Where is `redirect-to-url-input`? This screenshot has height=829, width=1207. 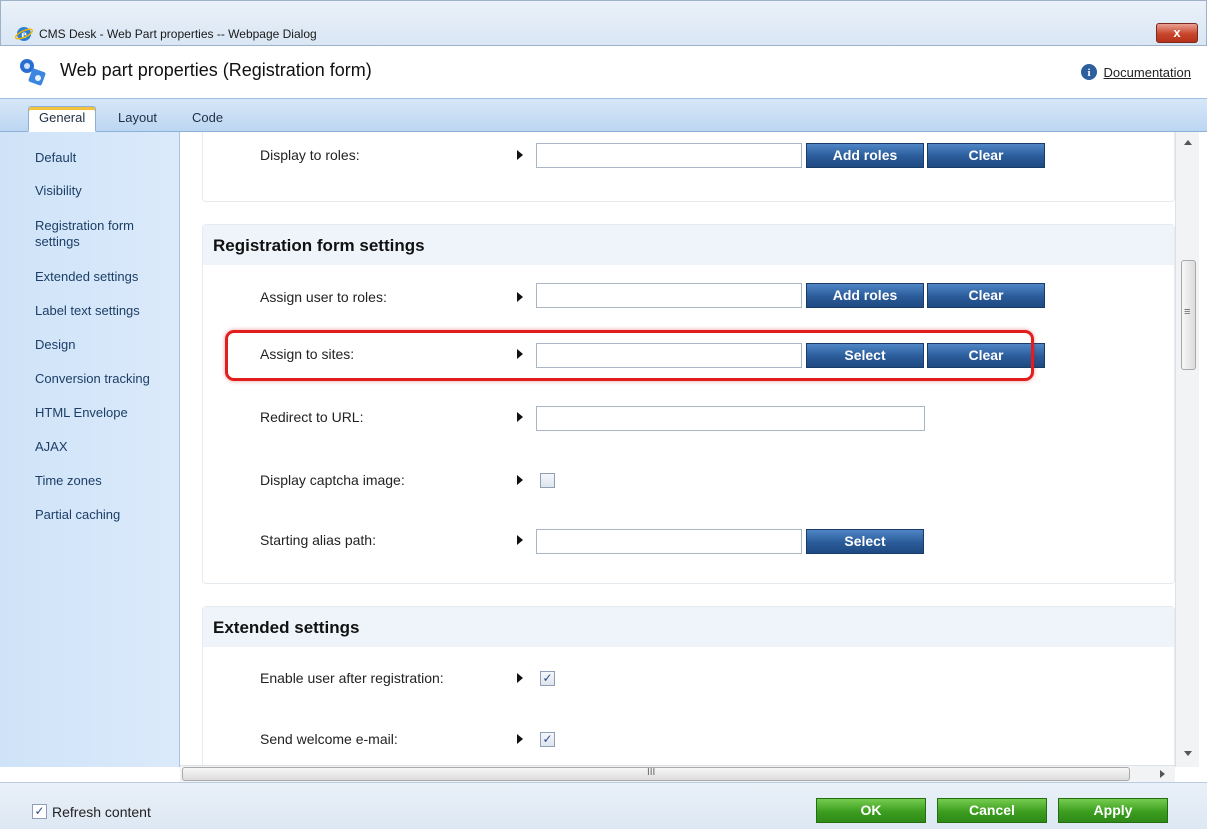
redirect-to-url-input is located at coordinates (730, 418).